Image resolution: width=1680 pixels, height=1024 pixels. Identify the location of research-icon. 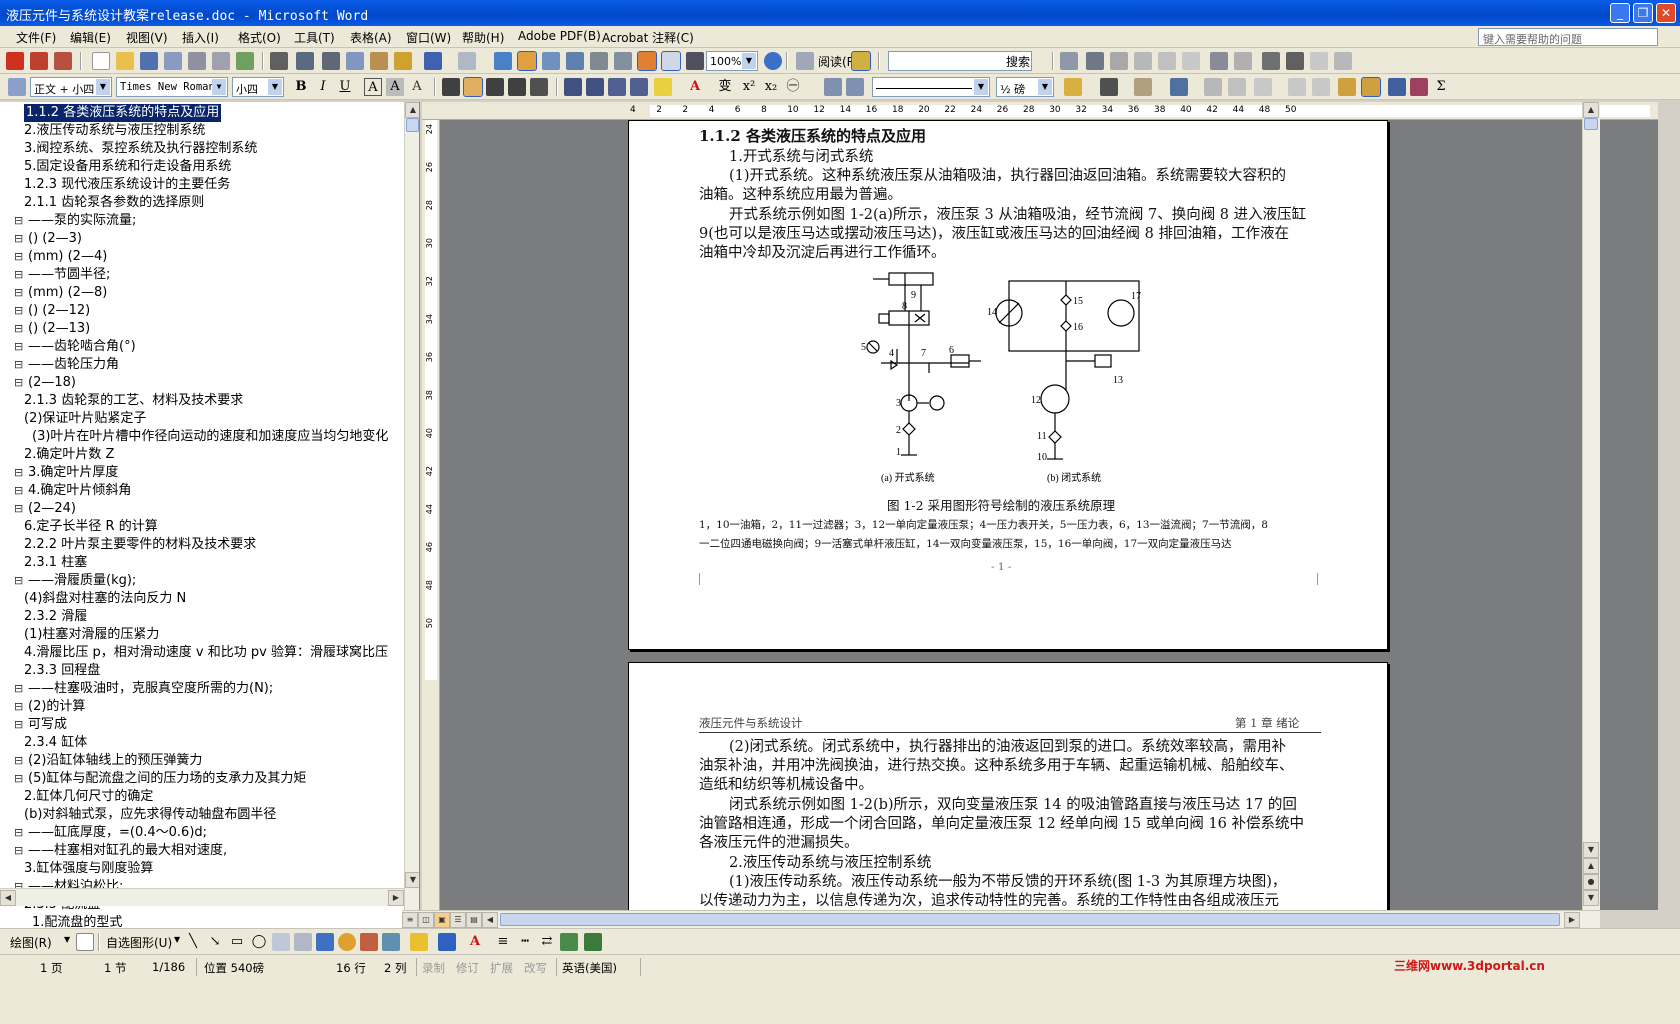
(305, 61).